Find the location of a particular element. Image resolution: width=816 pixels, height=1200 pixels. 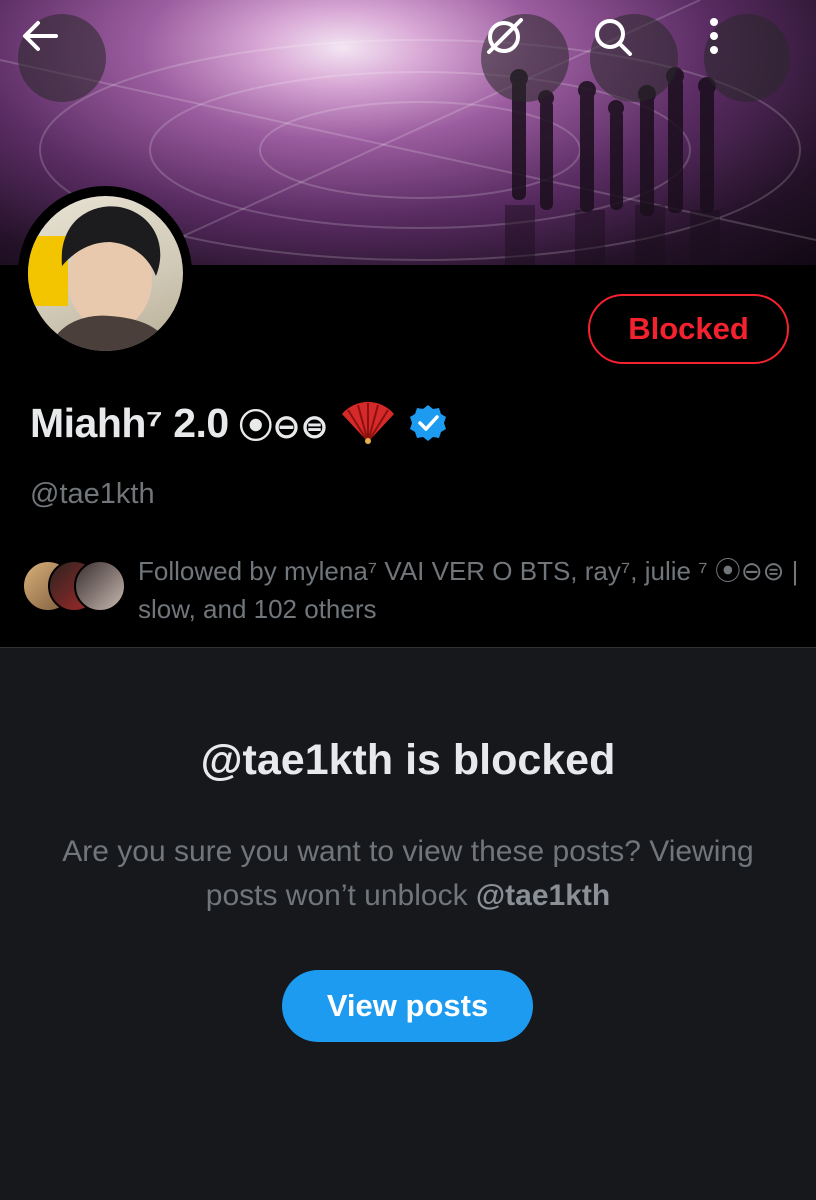

grok-button is located at coordinates (525, 58).